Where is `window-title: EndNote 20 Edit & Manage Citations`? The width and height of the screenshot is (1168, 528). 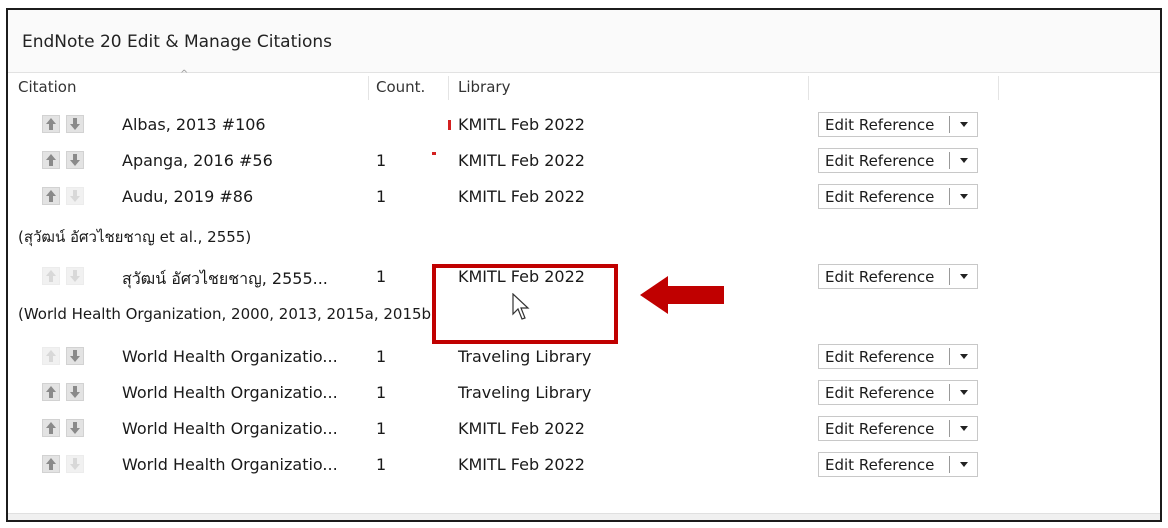 window-title: EndNote 20 Edit & Manage Citations is located at coordinates (177, 42).